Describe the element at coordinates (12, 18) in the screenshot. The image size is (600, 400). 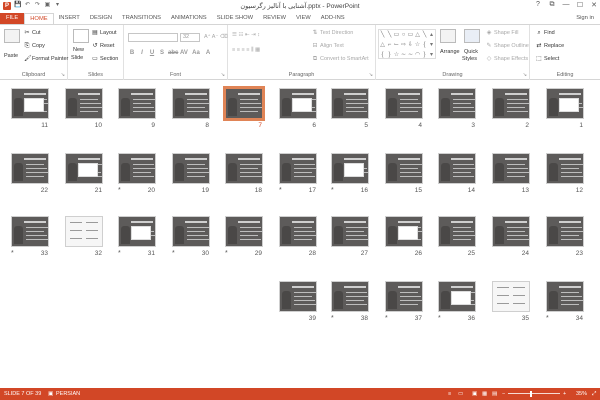
I see `tab-file: FILE` at that location.